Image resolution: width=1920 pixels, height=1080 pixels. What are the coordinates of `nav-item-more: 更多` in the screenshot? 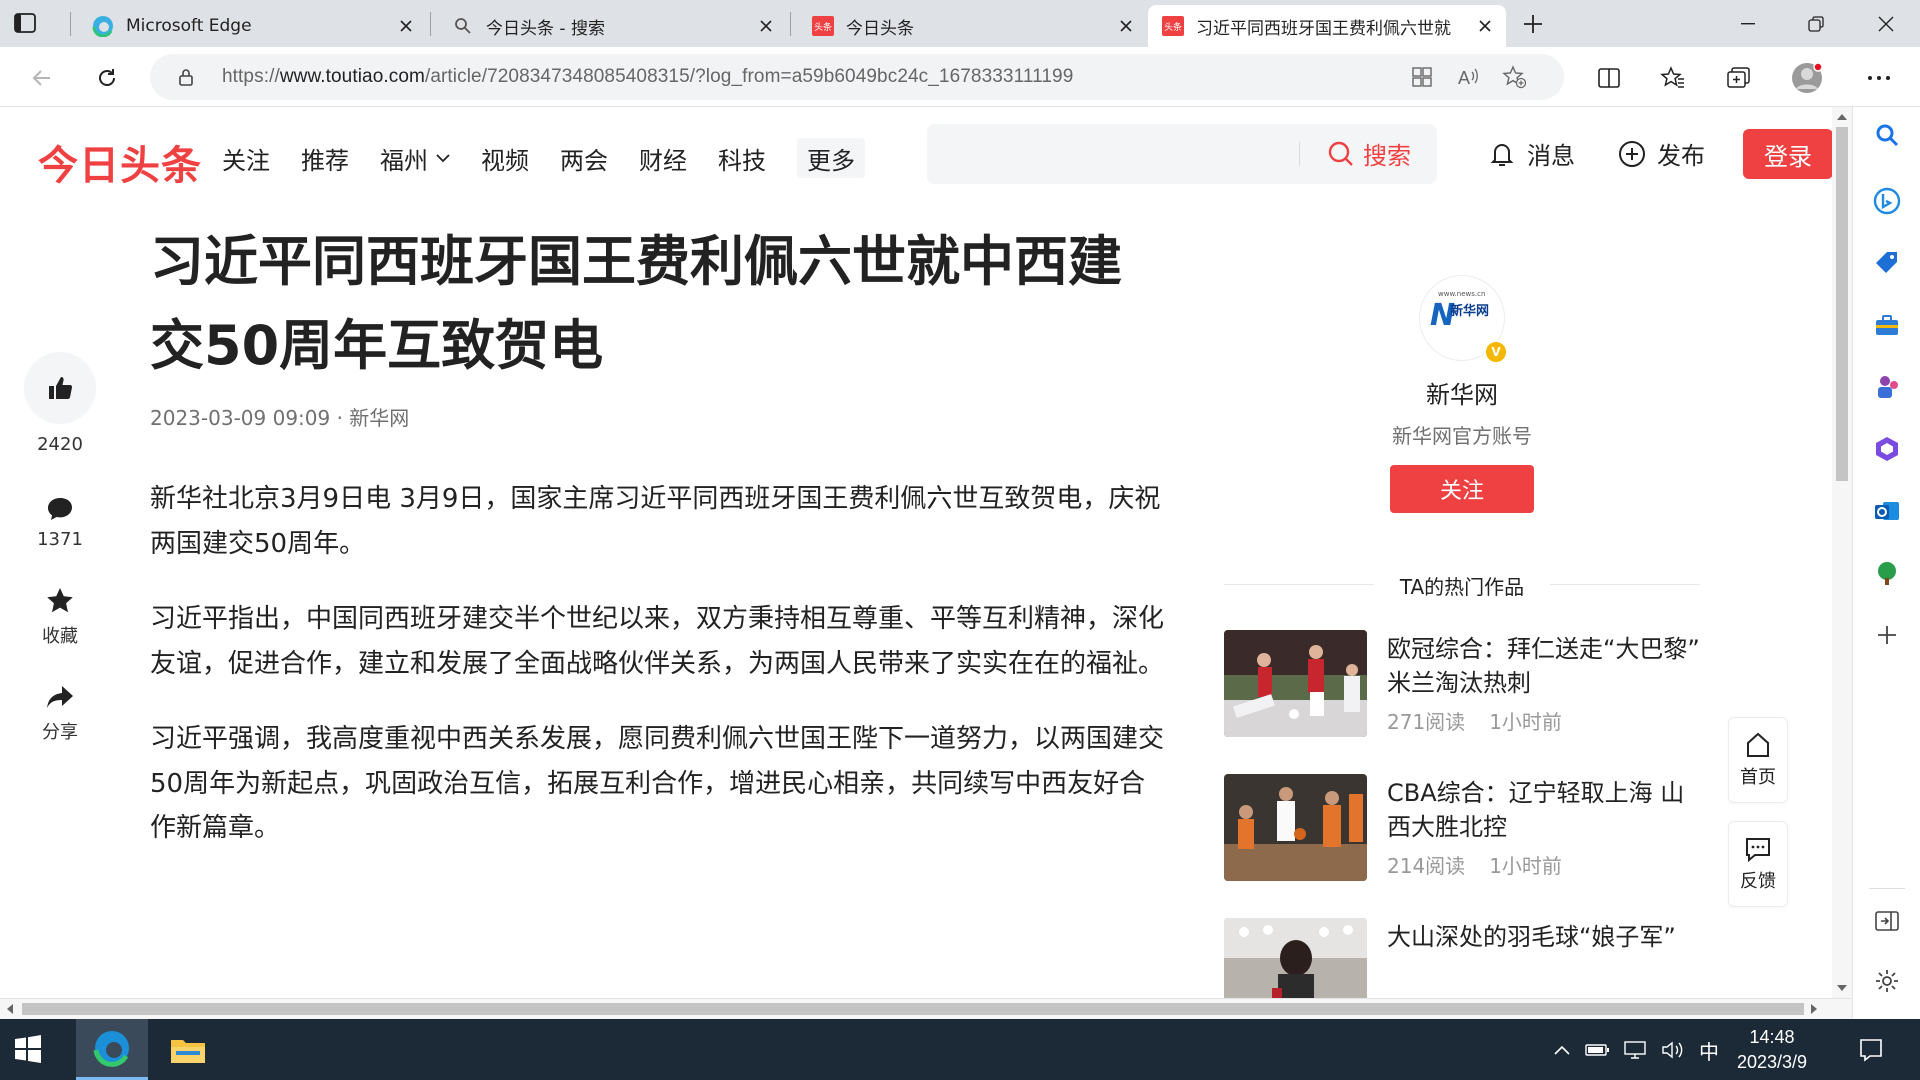 It's located at (831, 158).